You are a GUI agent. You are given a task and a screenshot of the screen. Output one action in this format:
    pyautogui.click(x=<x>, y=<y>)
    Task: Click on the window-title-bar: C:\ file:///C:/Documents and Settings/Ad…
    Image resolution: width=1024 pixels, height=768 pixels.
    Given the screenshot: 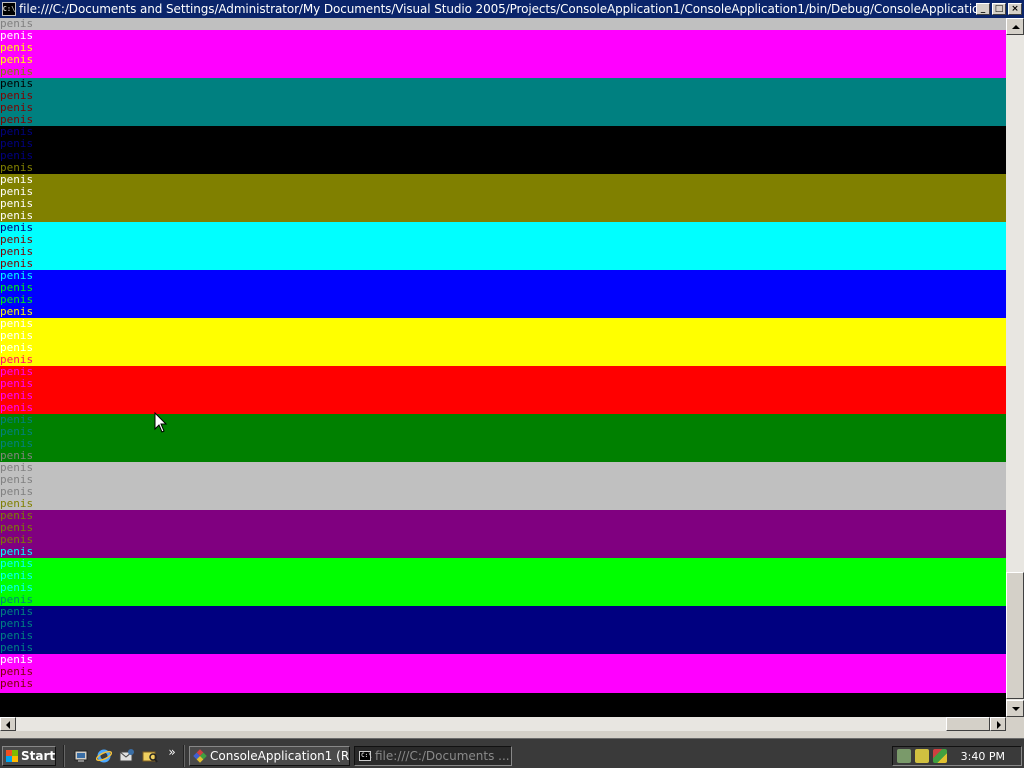 What is the action you would take?
    pyautogui.click(x=512, y=9)
    